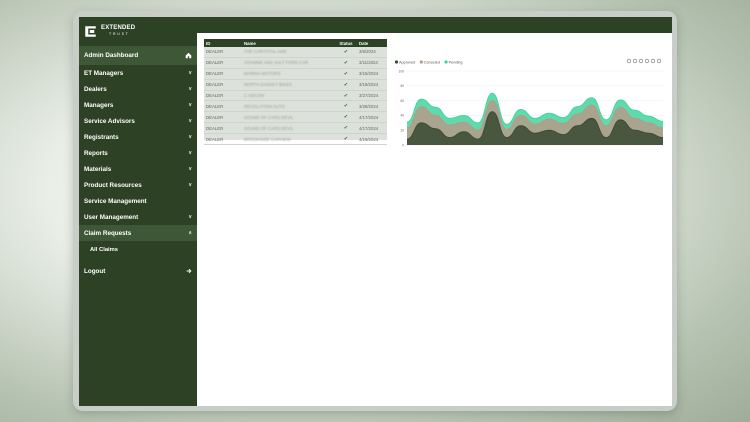  I want to click on sidebar-item-label: Dealers, so click(95, 89).